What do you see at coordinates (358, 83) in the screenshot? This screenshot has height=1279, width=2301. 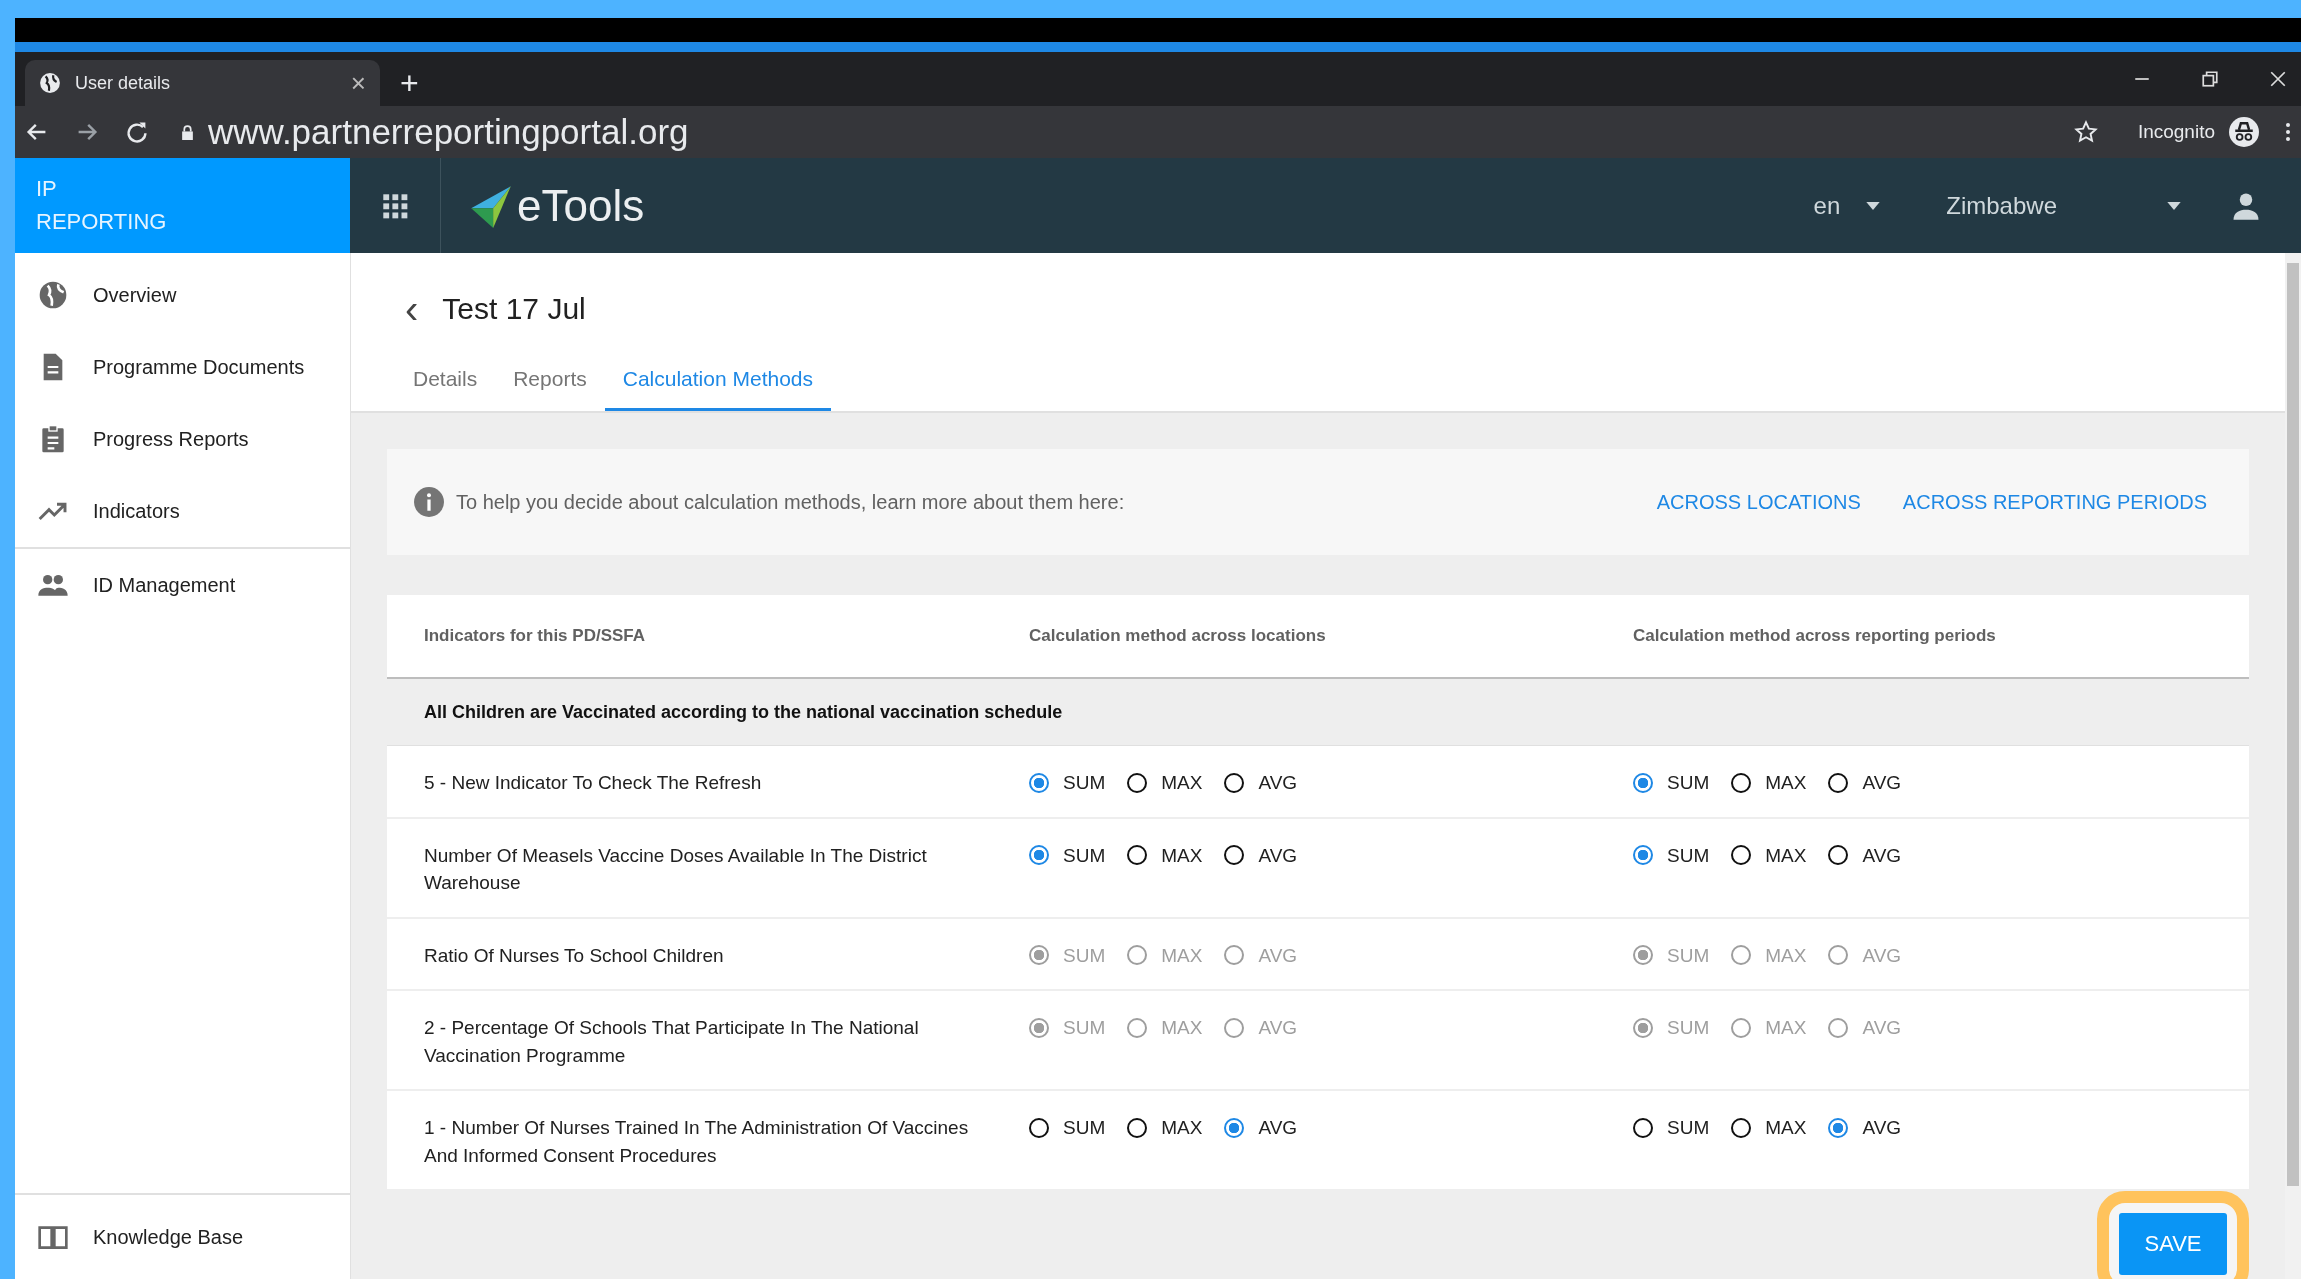 I see `close-tab-button: ×` at bounding box center [358, 83].